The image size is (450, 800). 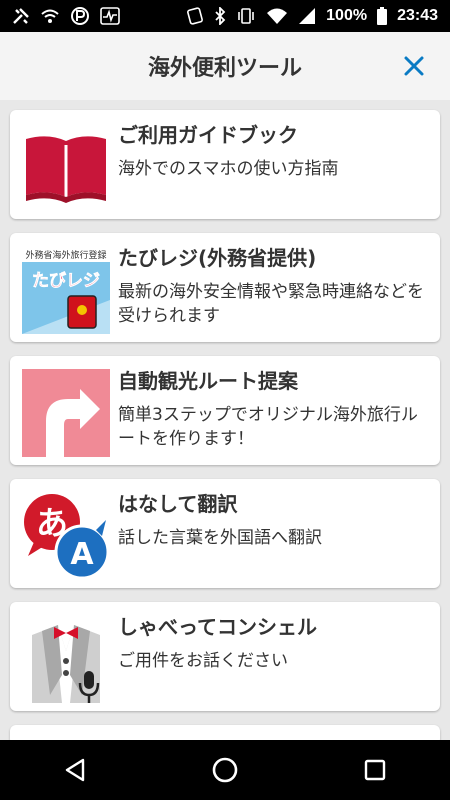 What do you see at coordinates (417, 15) in the screenshot?
I see `clock: 23:43` at bounding box center [417, 15].